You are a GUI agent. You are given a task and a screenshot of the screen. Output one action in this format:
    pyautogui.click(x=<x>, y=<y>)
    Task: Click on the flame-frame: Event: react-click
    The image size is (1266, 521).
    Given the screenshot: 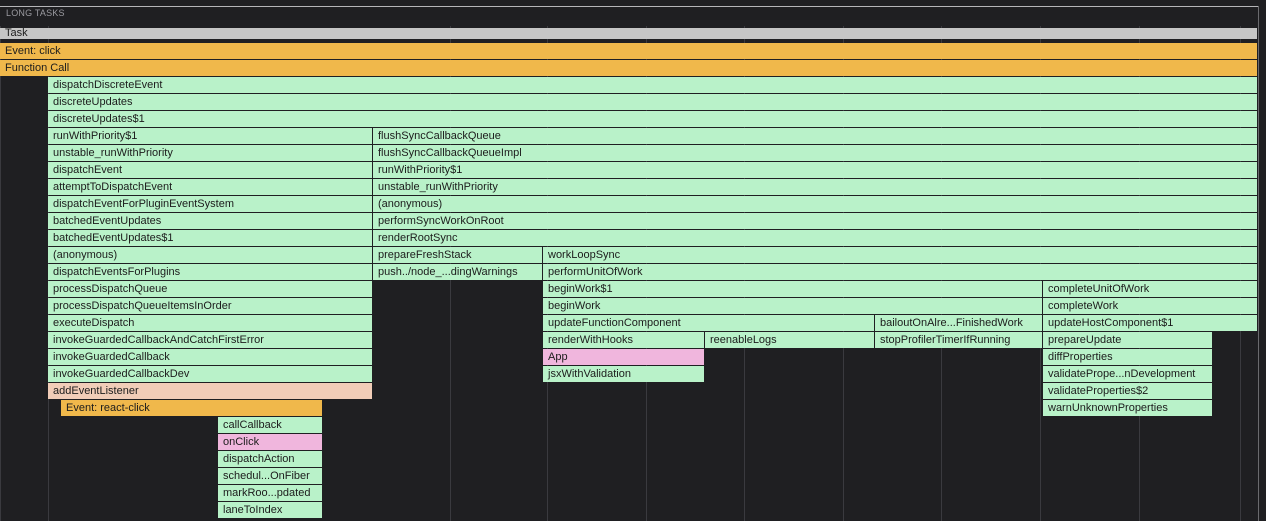 What is the action you would take?
    pyautogui.click(x=192, y=408)
    